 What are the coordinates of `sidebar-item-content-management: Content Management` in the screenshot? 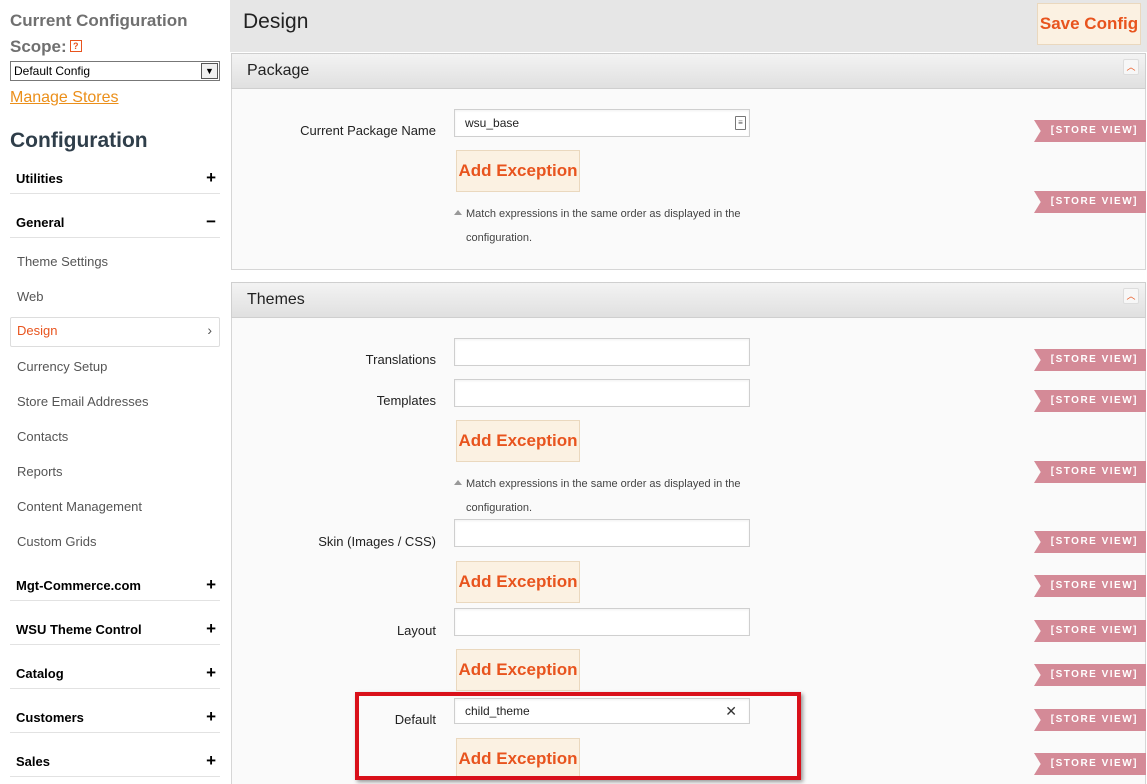 It's located at (115, 507).